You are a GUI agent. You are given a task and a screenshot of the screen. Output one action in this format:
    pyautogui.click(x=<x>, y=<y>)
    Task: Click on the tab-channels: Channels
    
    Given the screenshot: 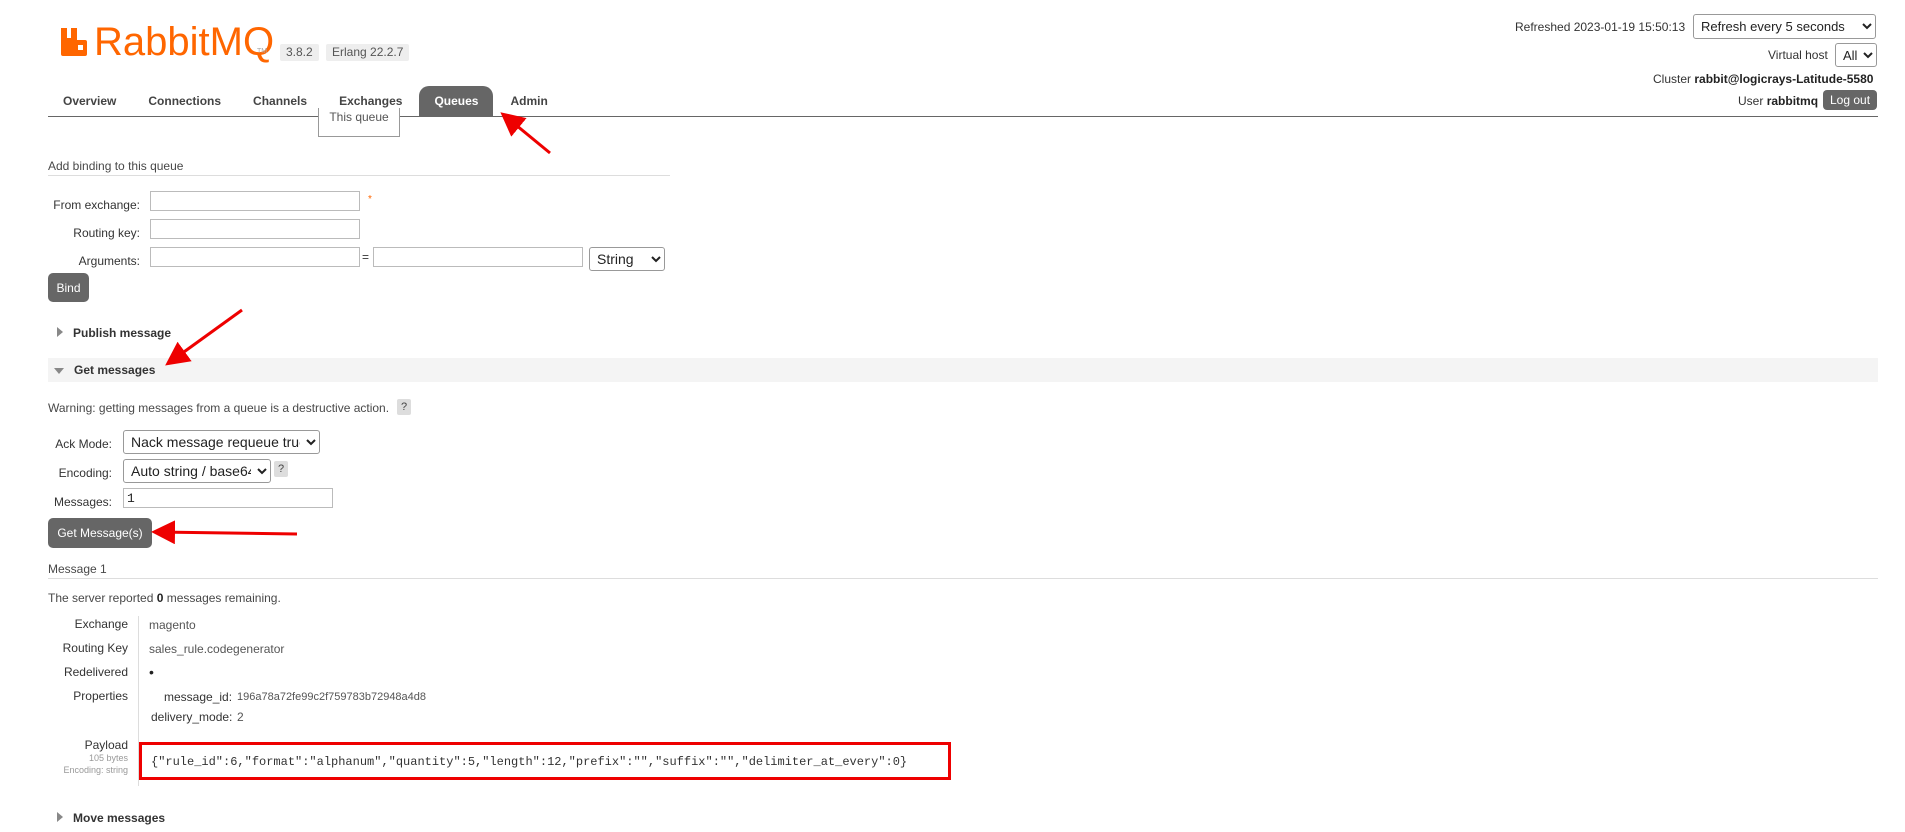 What is the action you would take?
    pyautogui.click(x=280, y=101)
    